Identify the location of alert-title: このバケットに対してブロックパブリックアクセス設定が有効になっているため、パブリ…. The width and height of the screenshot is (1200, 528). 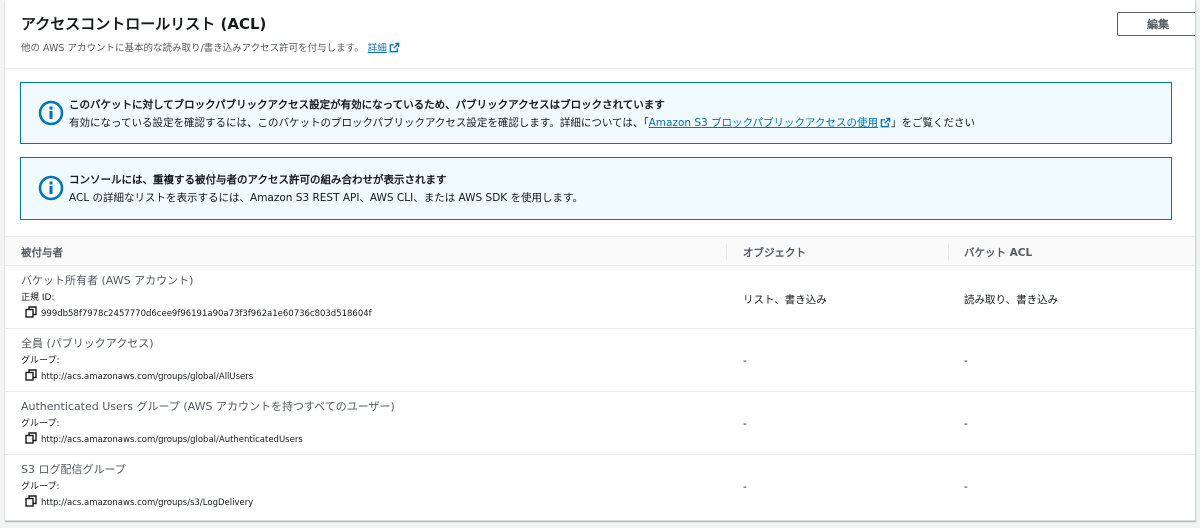
(367, 105).